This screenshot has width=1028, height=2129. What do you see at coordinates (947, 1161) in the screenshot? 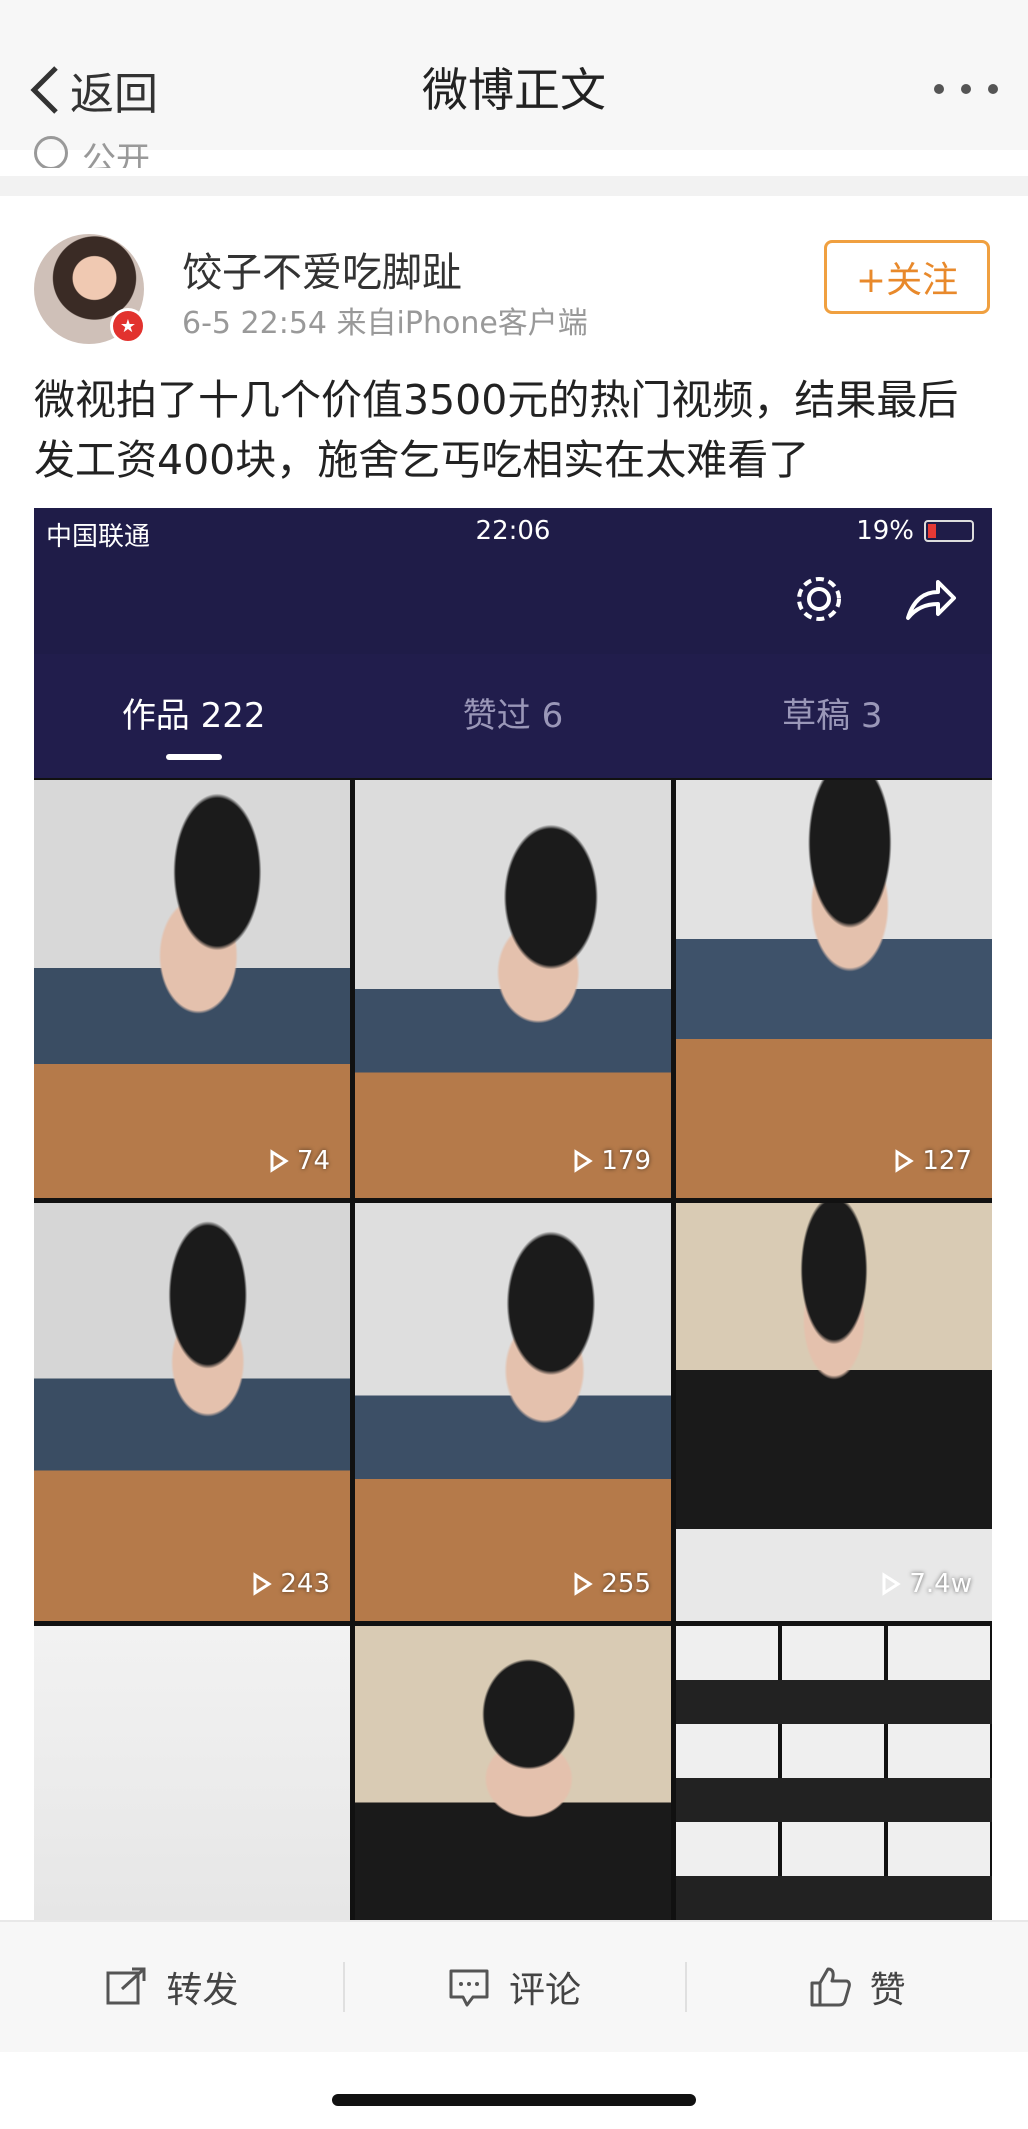
I see `play-count: 127` at bounding box center [947, 1161].